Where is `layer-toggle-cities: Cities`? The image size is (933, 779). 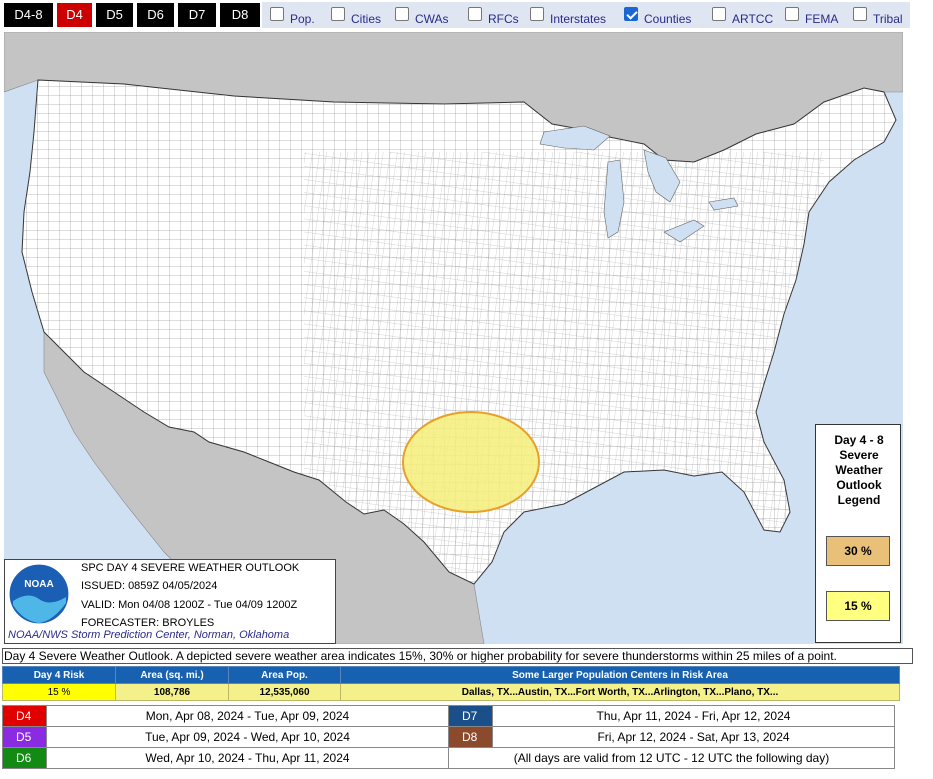 layer-toggle-cities: Cities is located at coordinates (356, 16).